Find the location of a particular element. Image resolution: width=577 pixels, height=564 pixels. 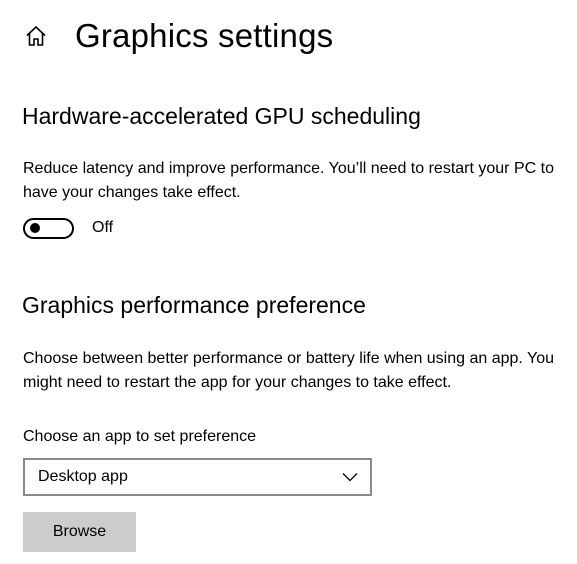

gpu-scheduling-toggle is located at coordinates (48, 228).